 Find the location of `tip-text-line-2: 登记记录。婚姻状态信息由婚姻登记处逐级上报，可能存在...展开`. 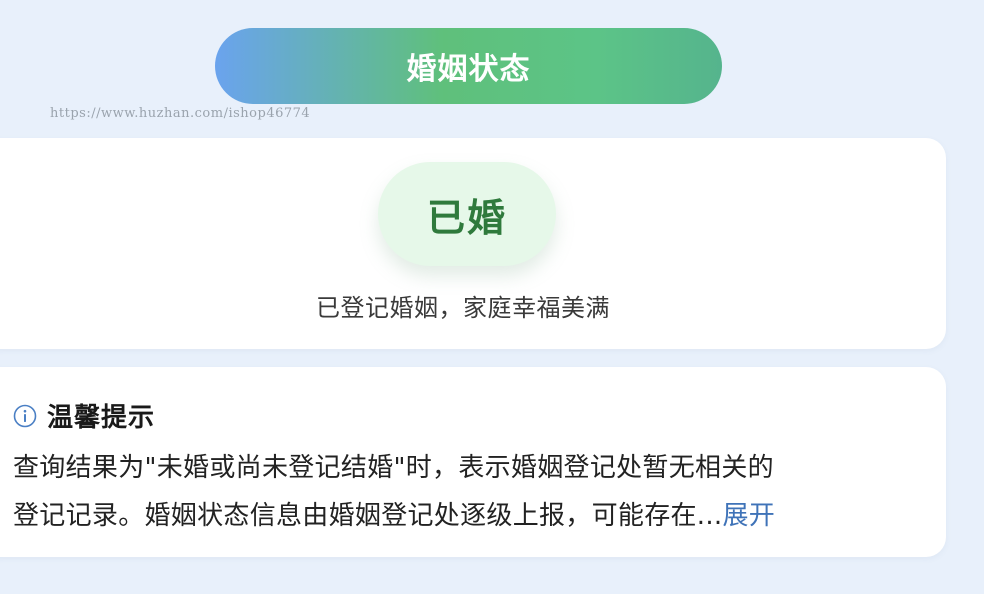

tip-text-line-2: 登记记录。婚姻状态信息由婚姻登记处逐级上报，可能存在...展开 is located at coordinates (394, 513).